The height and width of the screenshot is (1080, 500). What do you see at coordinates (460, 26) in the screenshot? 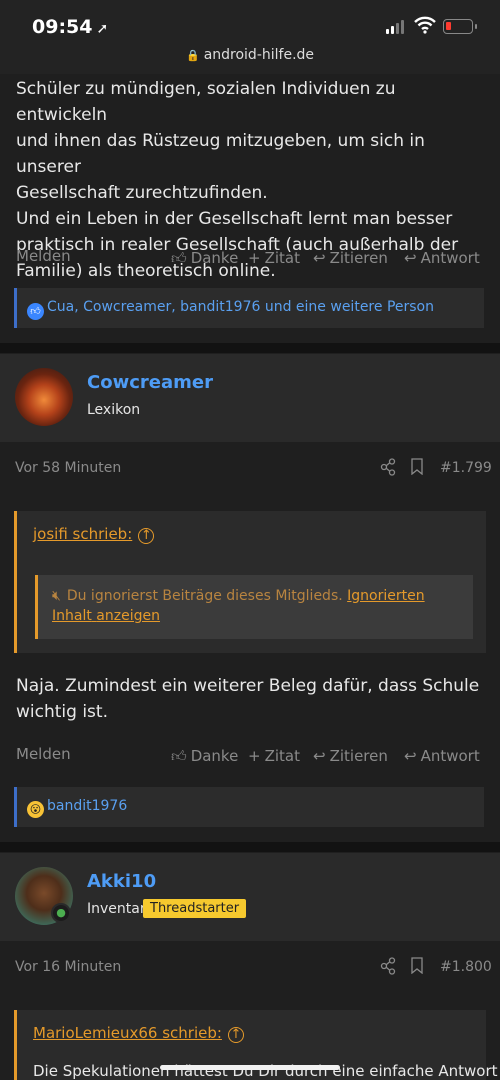
I see `battery-icon` at bounding box center [460, 26].